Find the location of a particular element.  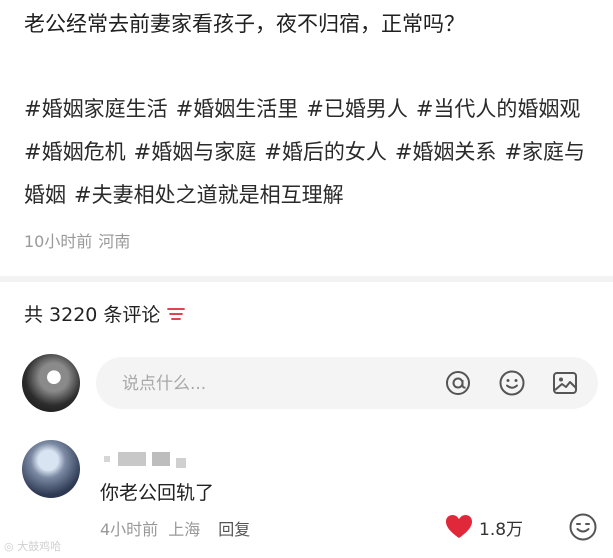

post-location: 河南 is located at coordinates (114, 241).